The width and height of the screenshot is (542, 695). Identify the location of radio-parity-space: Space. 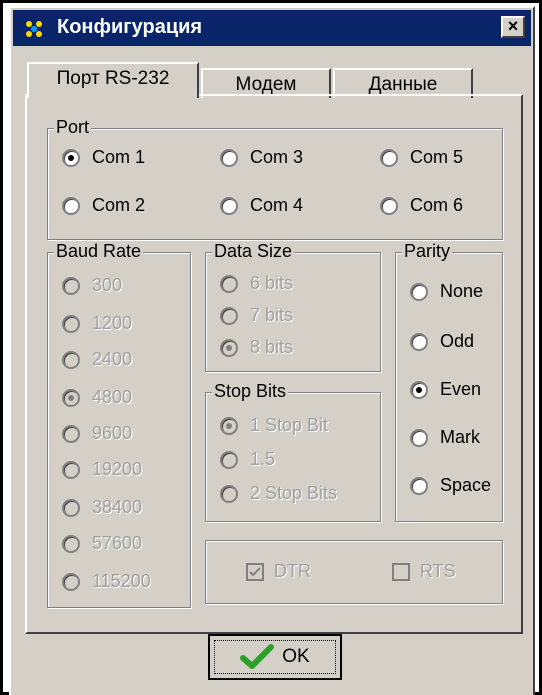
(450, 485).